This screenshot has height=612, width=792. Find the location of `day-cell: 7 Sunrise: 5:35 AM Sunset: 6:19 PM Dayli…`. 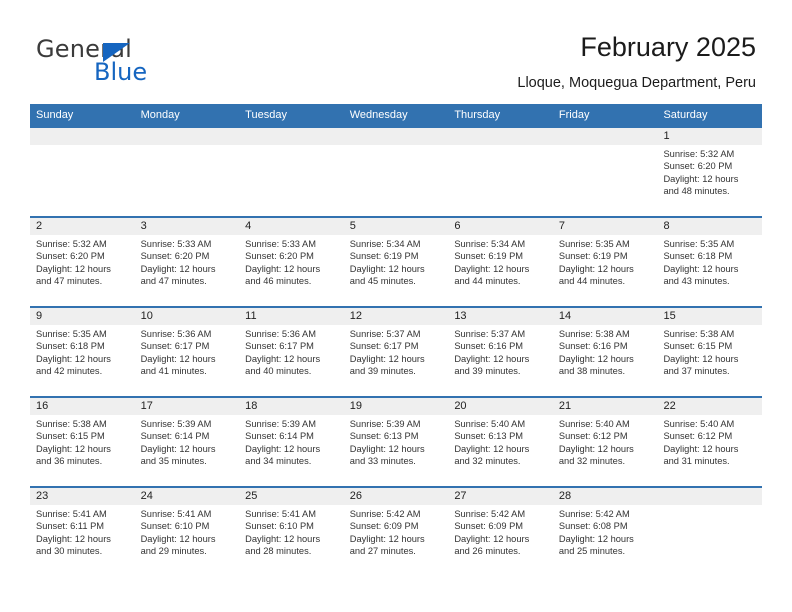

day-cell: 7 Sunrise: 5:35 AM Sunset: 6:19 PM Dayli… is located at coordinates (605, 262).